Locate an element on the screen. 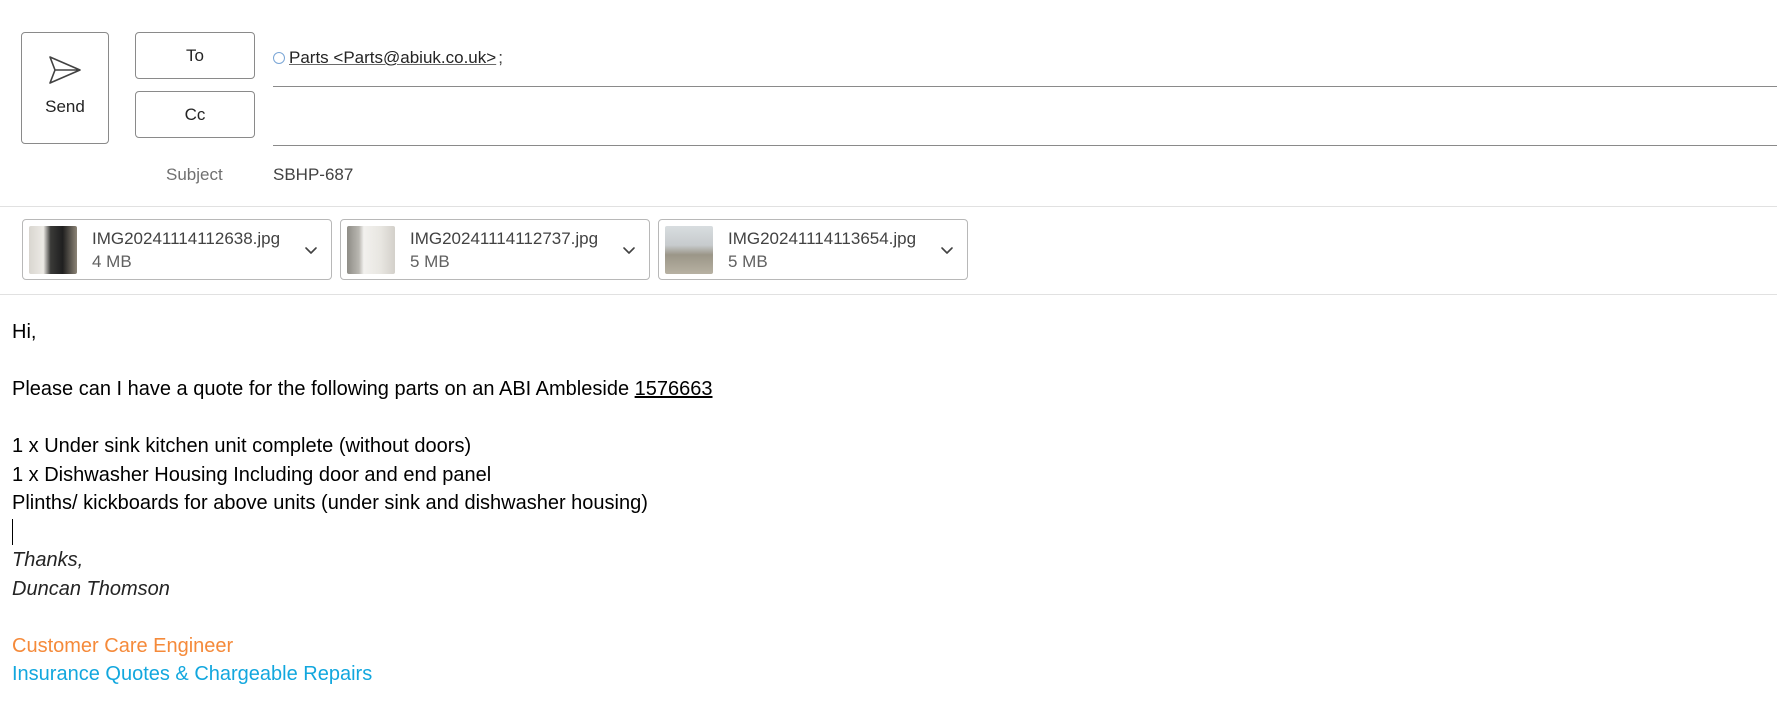 Image resolution: width=1777 pixels, height=719 pixels. body-signoff: Thanks, is located at coordinates (48, 560).